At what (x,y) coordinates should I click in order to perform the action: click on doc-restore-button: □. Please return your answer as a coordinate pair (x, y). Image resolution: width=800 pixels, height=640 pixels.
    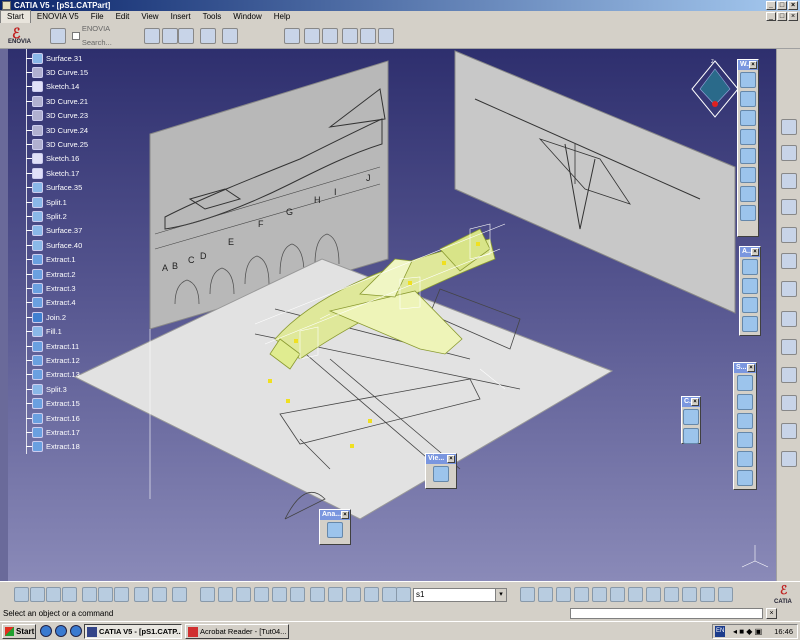
    Looking at the image, I should click on (782, 16).